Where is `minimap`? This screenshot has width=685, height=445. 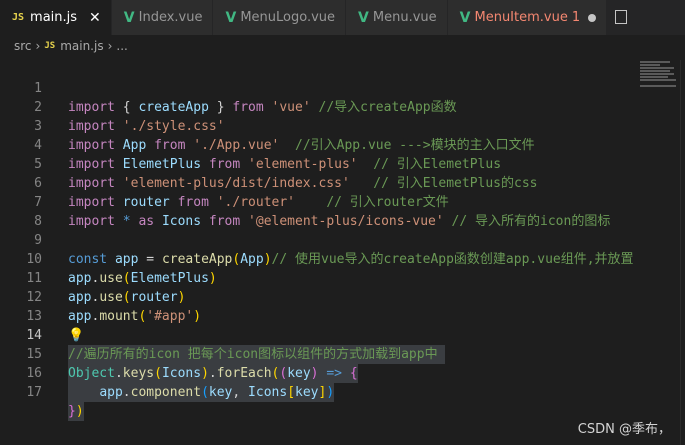 minimap is located at coordinates (660, 80).